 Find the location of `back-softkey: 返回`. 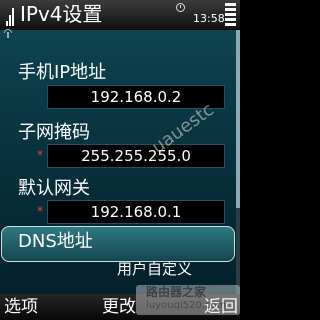

back-softkey: 返回 is located at coordinates (221, 307).